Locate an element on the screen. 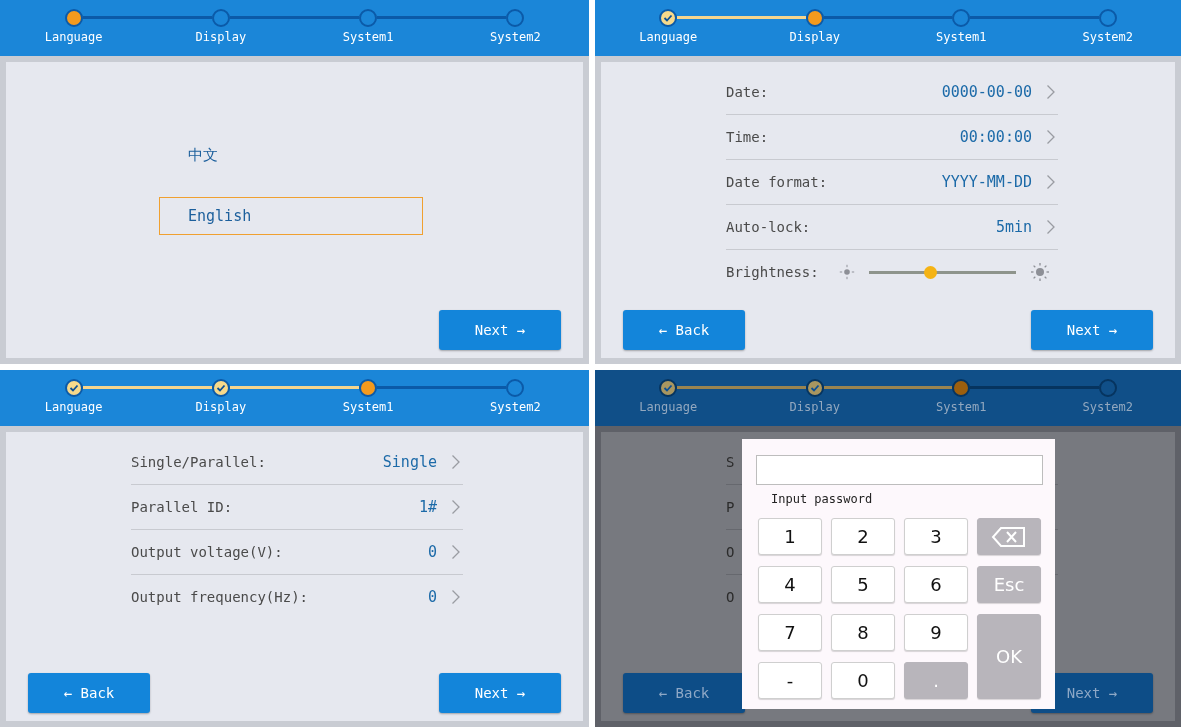 The image size is (1181, 727). setting-row: Auto-lock: 5min is located at coordinates (892, 227).